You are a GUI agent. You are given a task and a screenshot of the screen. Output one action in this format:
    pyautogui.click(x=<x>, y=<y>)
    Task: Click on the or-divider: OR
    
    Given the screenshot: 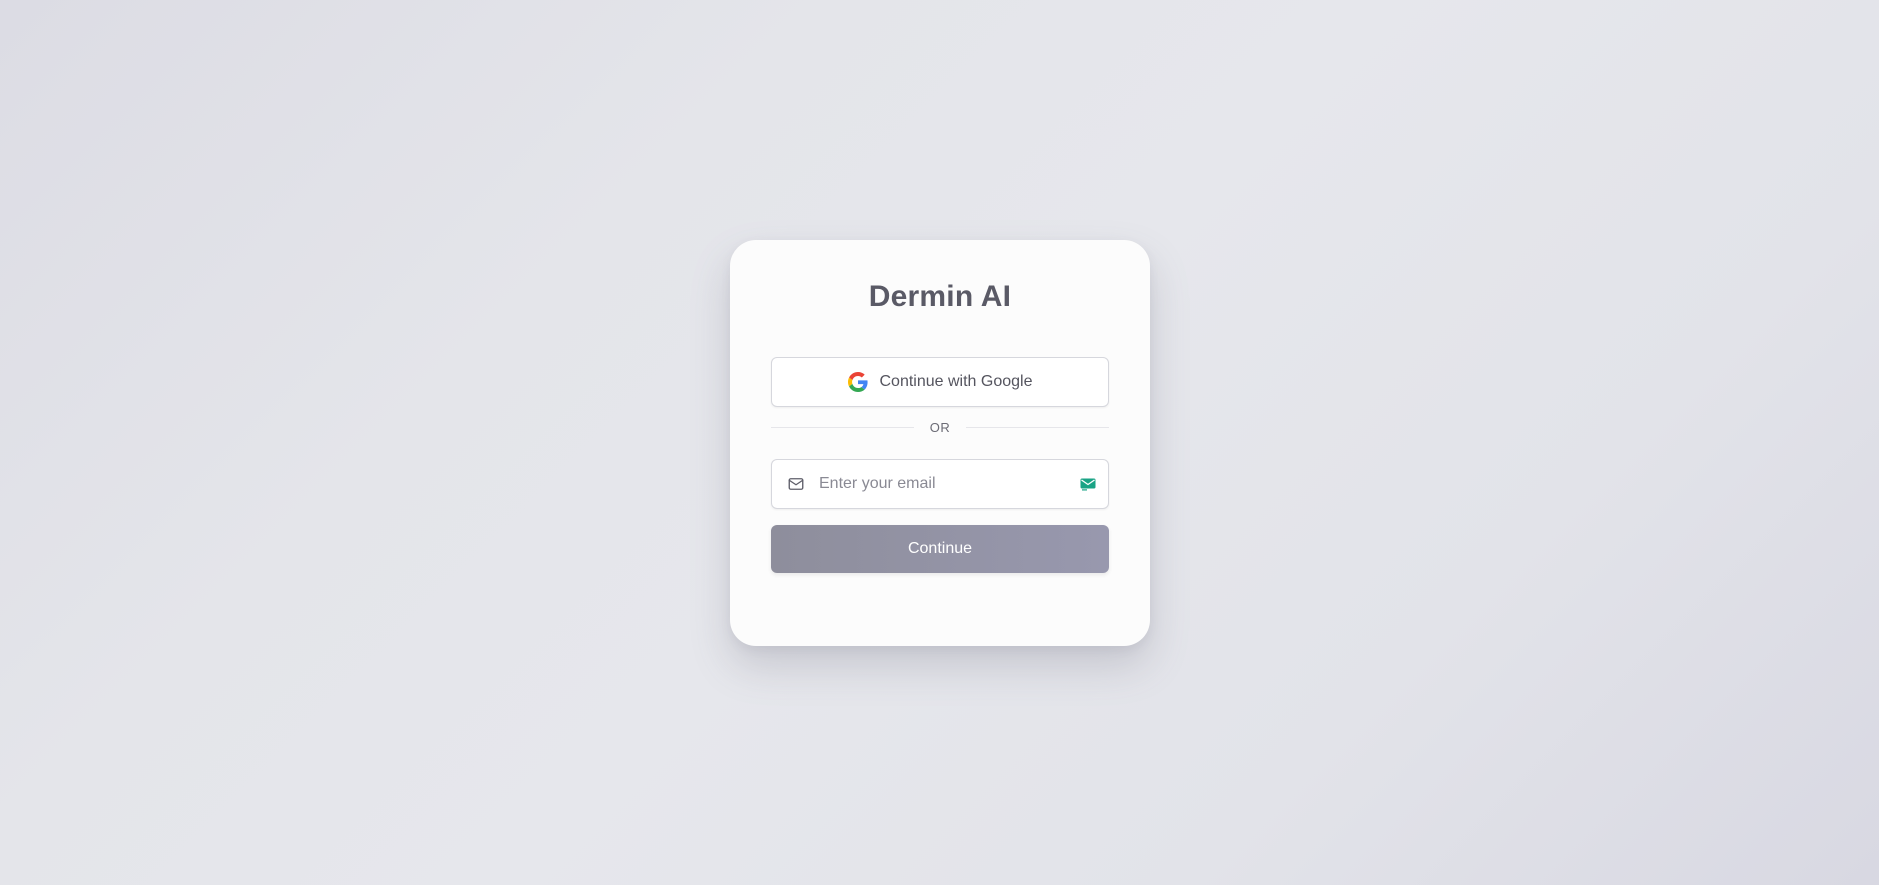 What is the action you would take?
    pyautogui.click(x=940, y=427)
    